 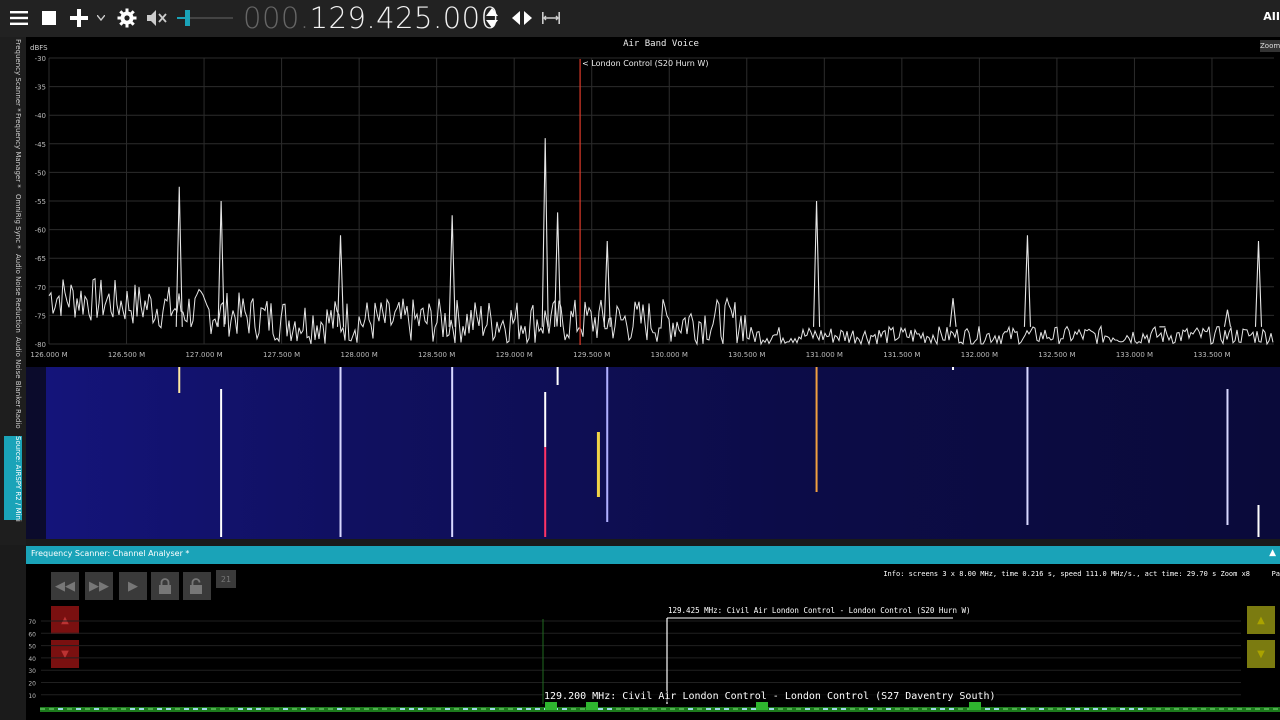 What do you see at coordinates (1027, 281) in the screenshot?
I see `signal-peak` at bounding box center [1027, 281].